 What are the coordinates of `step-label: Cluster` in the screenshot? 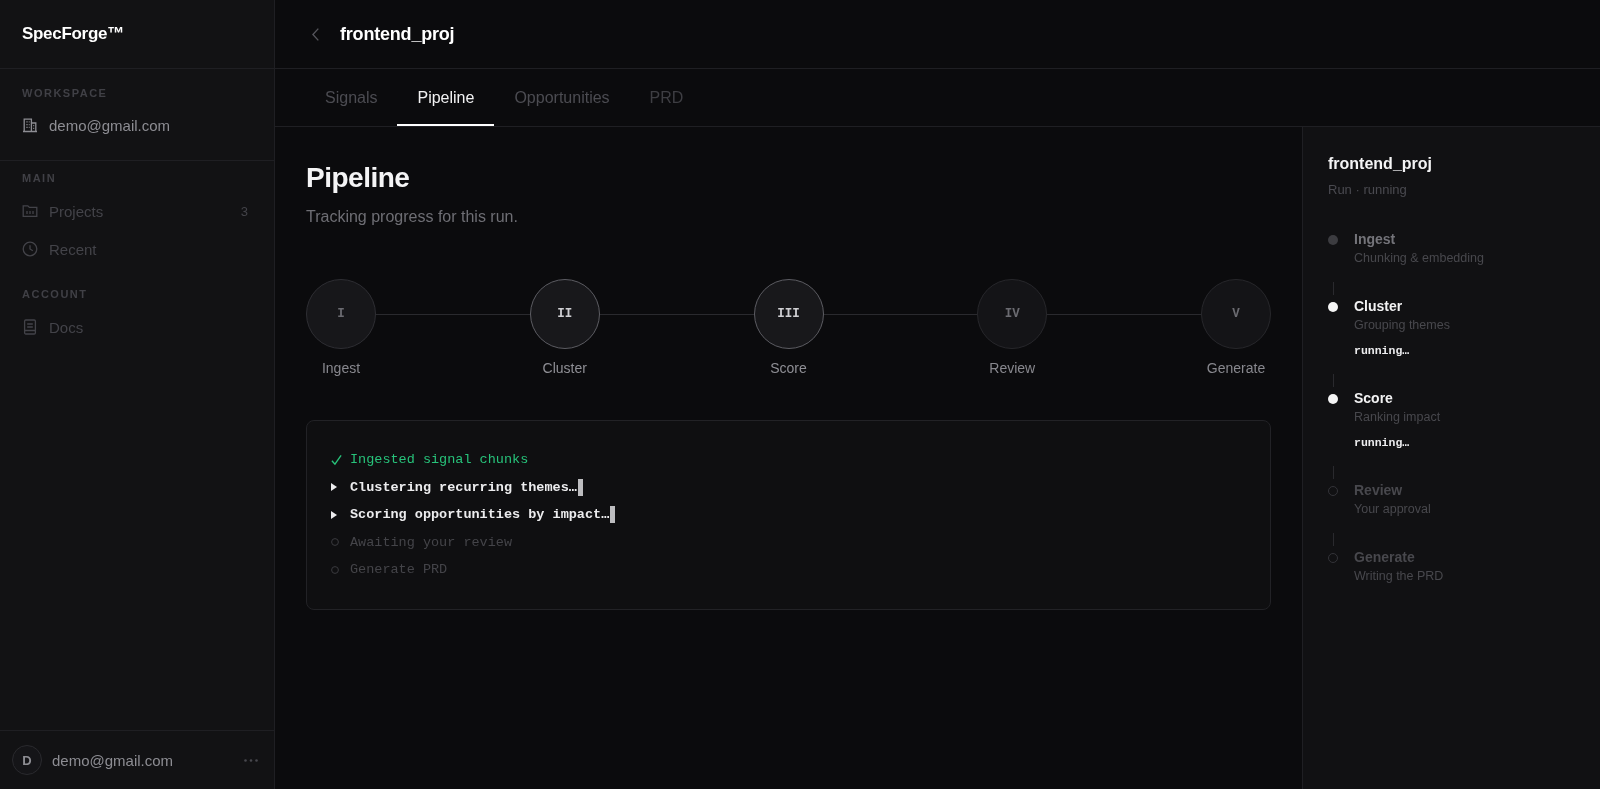 It's located at (564, 368).